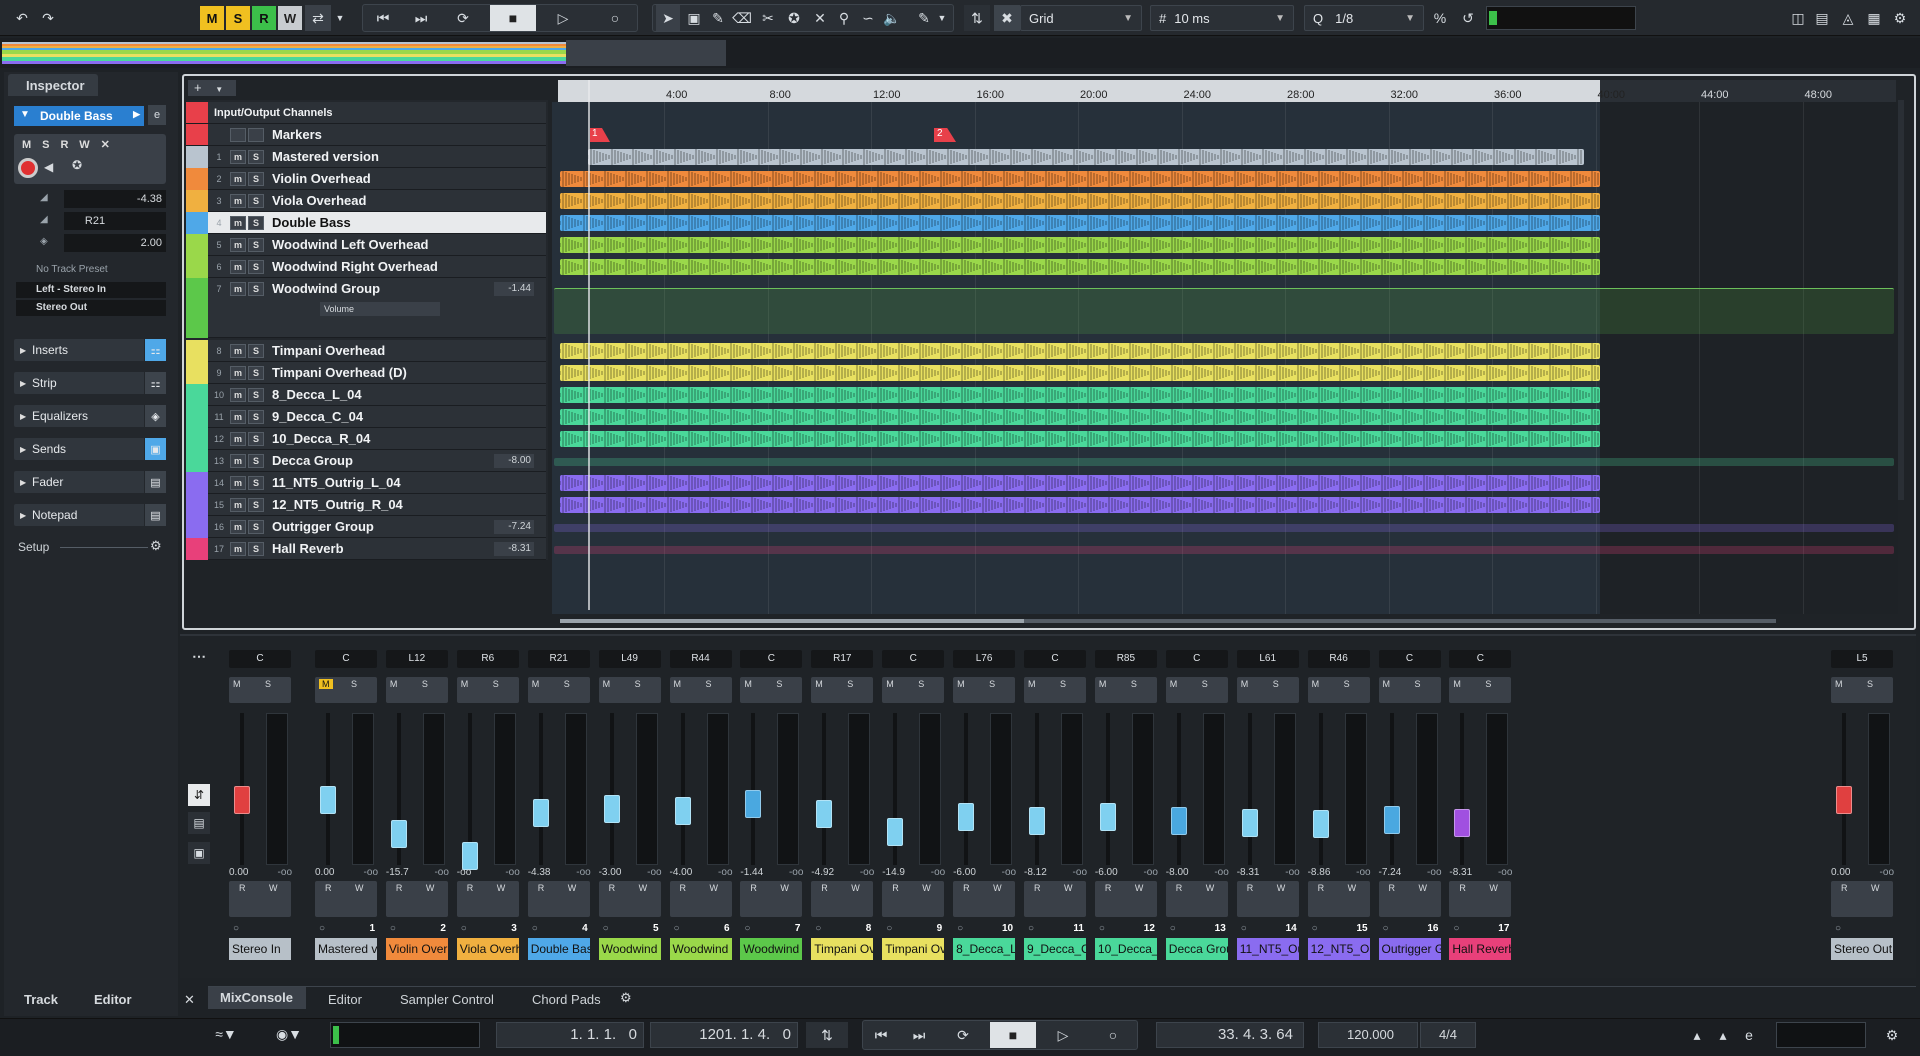 Image resolution: width=1920 pixels, height=1056 pixels. Describe the element at coordinates (41, 999) in the screenshot. I see `left-zone-tab-track: Track` at that location.